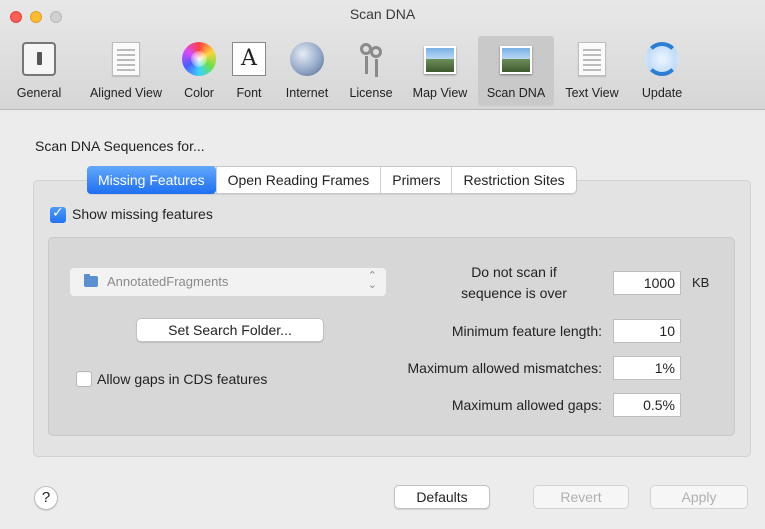 The image size is (765, 529). I want to click on toolbar-item-label: License, so click(371, 93).